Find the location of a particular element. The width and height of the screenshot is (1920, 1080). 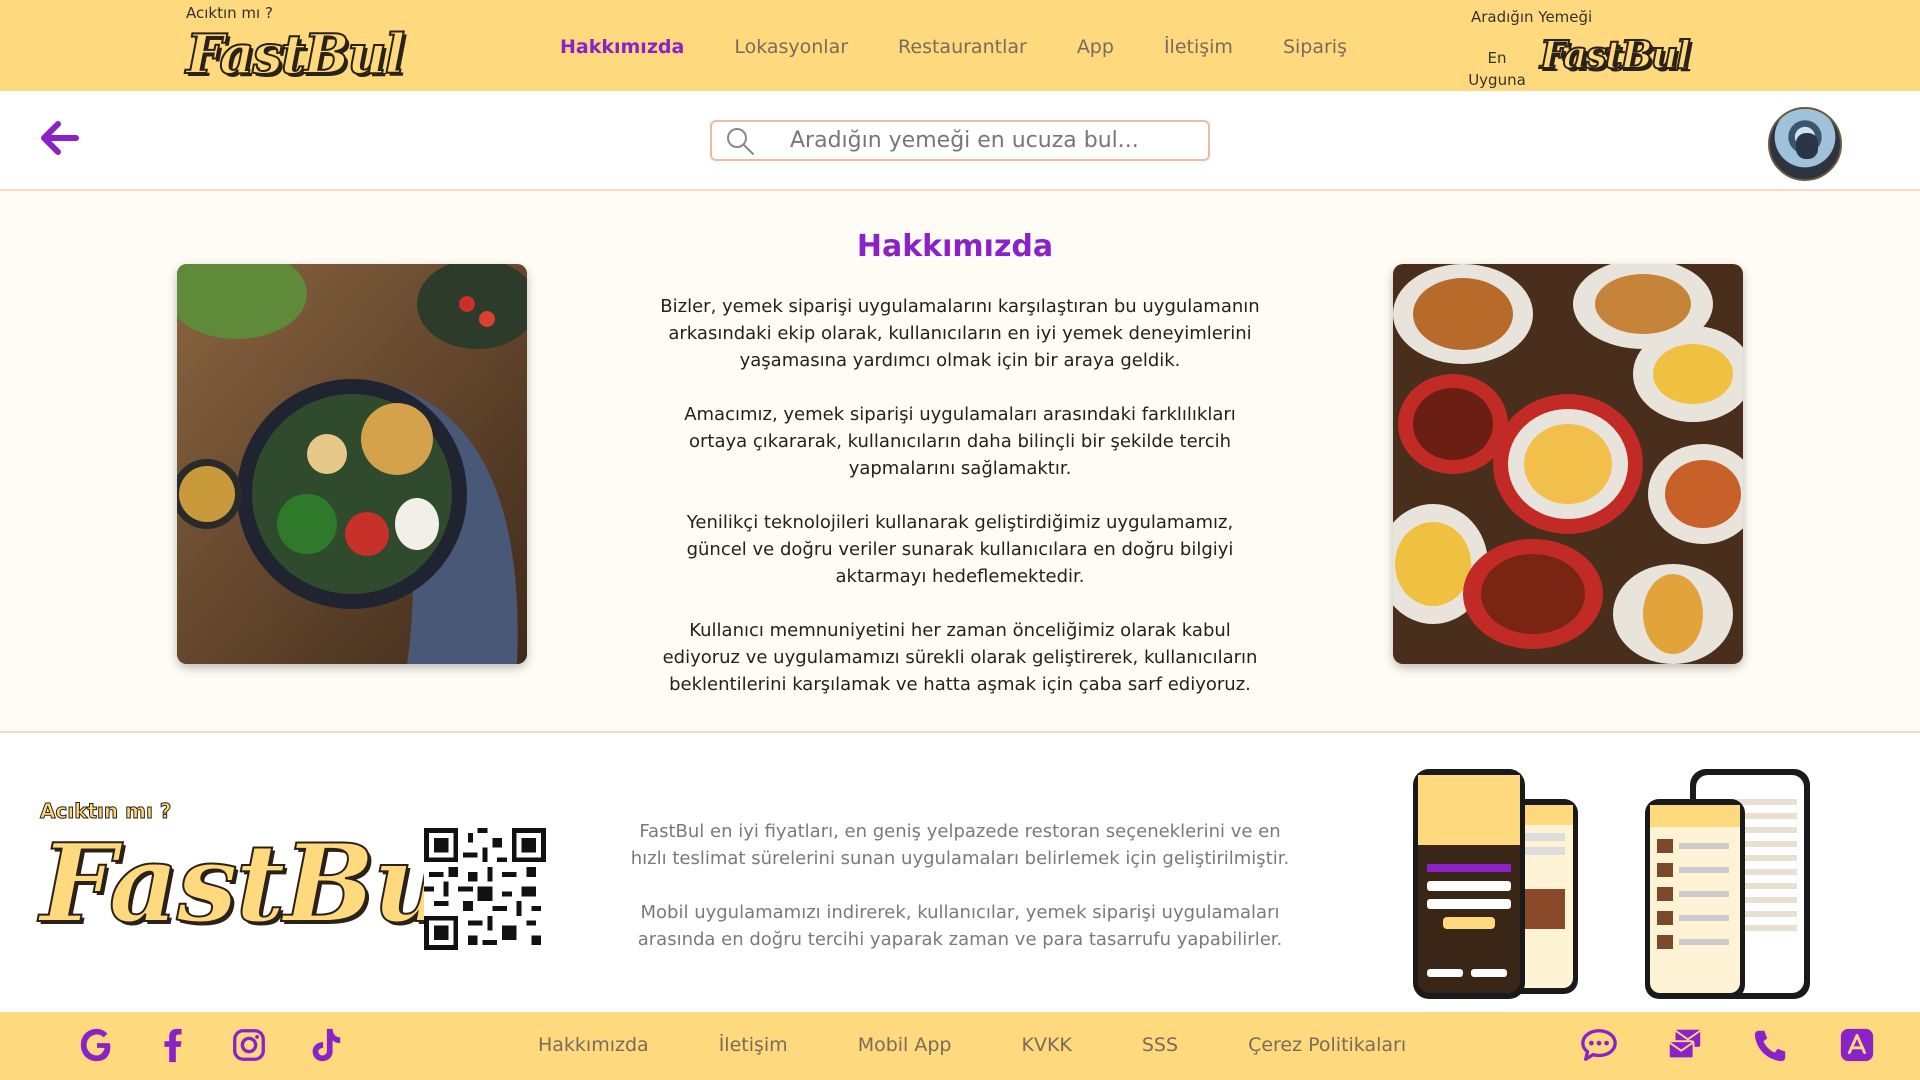

nav-item-lokasyonlar: Lokasyonlar is located at coordinates (791, 47).